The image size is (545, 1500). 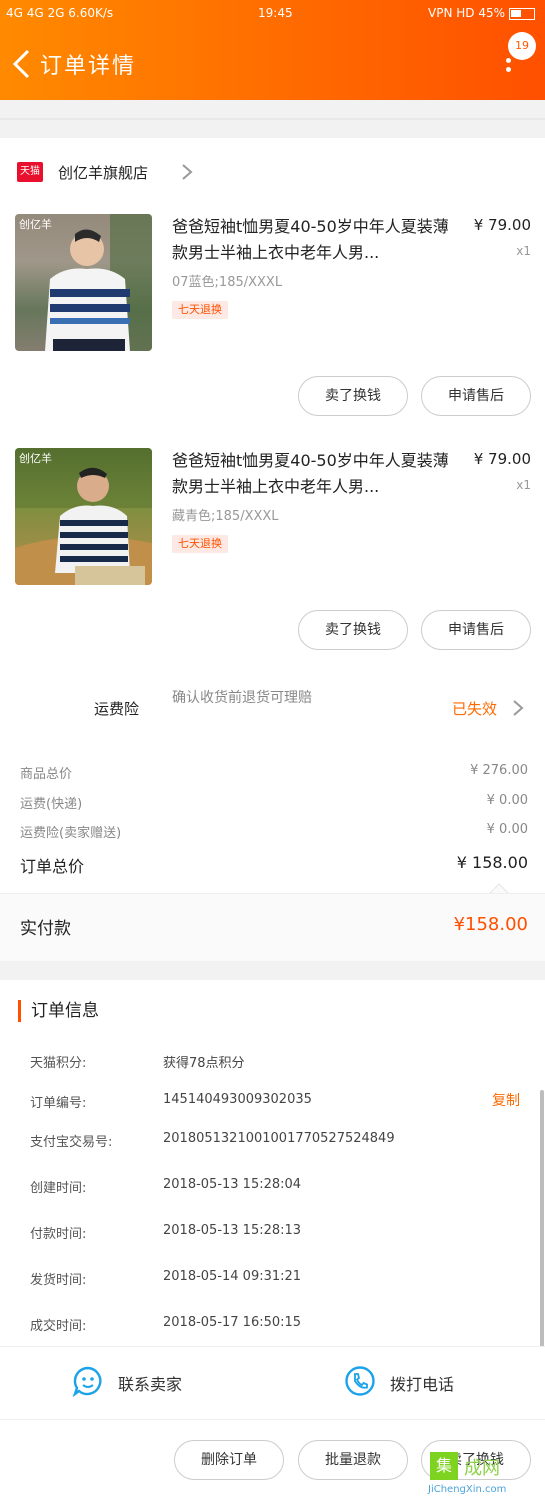 What do you see at coordinates (60, 13) in the screenshot?
I see `status-network: 4G 4G 2G 6.60K/s` at bounding box center [60, 13].